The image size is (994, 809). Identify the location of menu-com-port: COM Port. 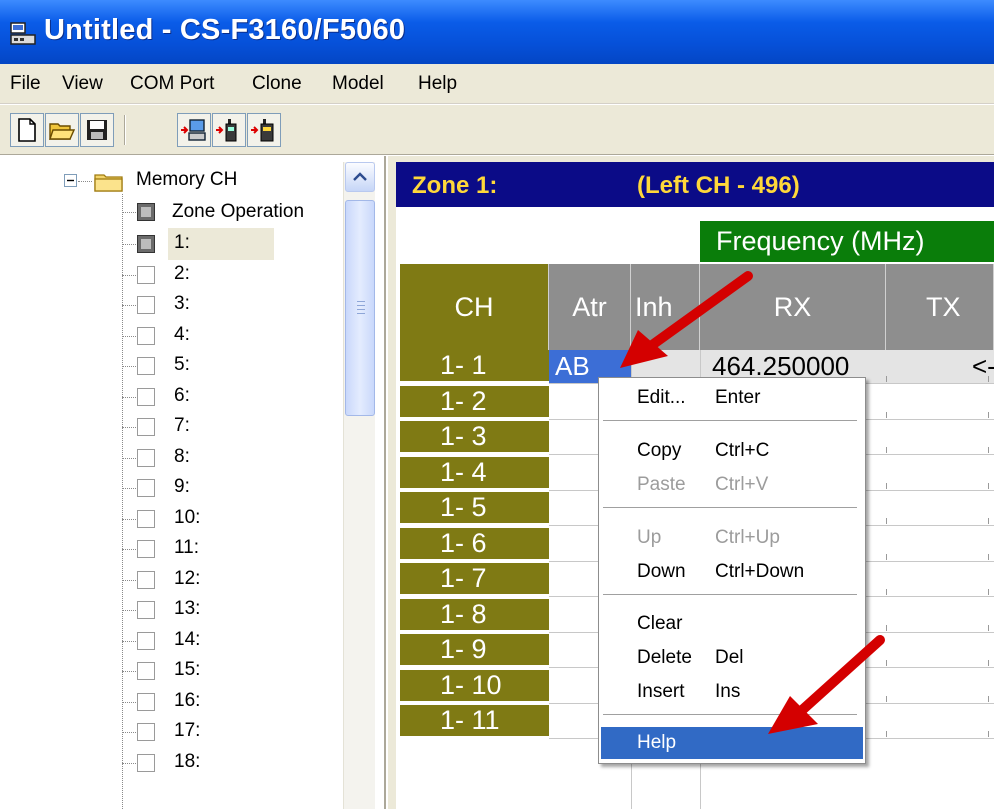
(172, 84).